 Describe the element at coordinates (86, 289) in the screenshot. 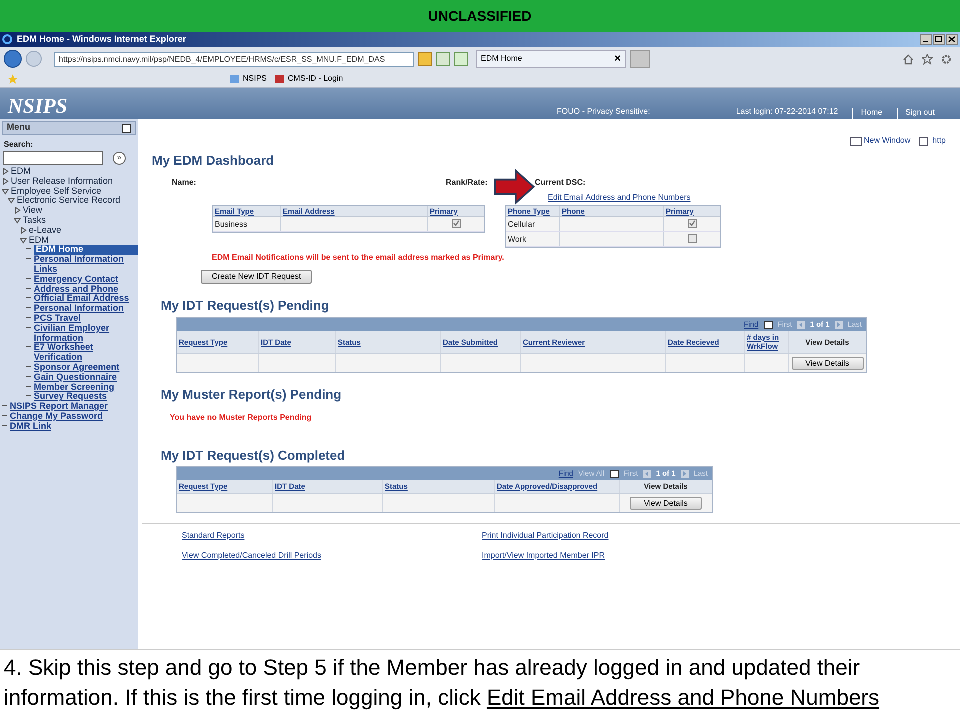

I see `tree-link: Address and Phone` at that location.